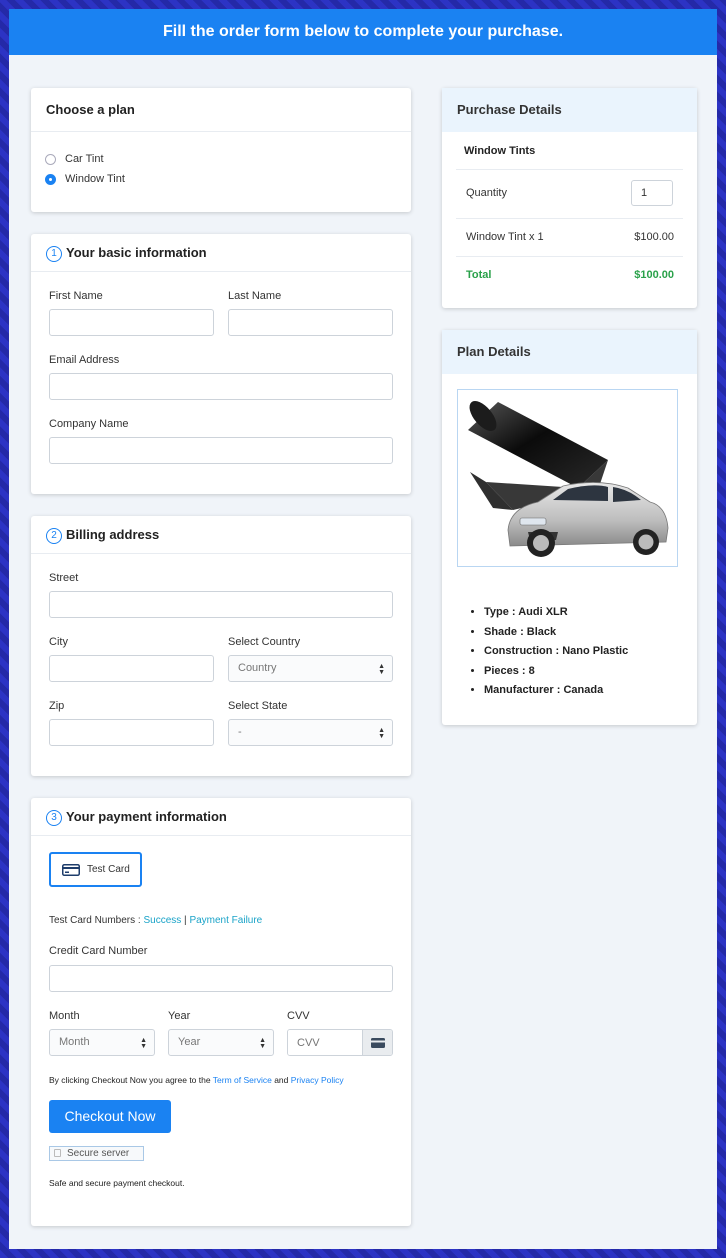 The width and height of the screenshot is (726, 1258). What do you see at coordinates (57, 1153) in the screenshot?
I see `lock-icon` at bounding box center [57, 1153].